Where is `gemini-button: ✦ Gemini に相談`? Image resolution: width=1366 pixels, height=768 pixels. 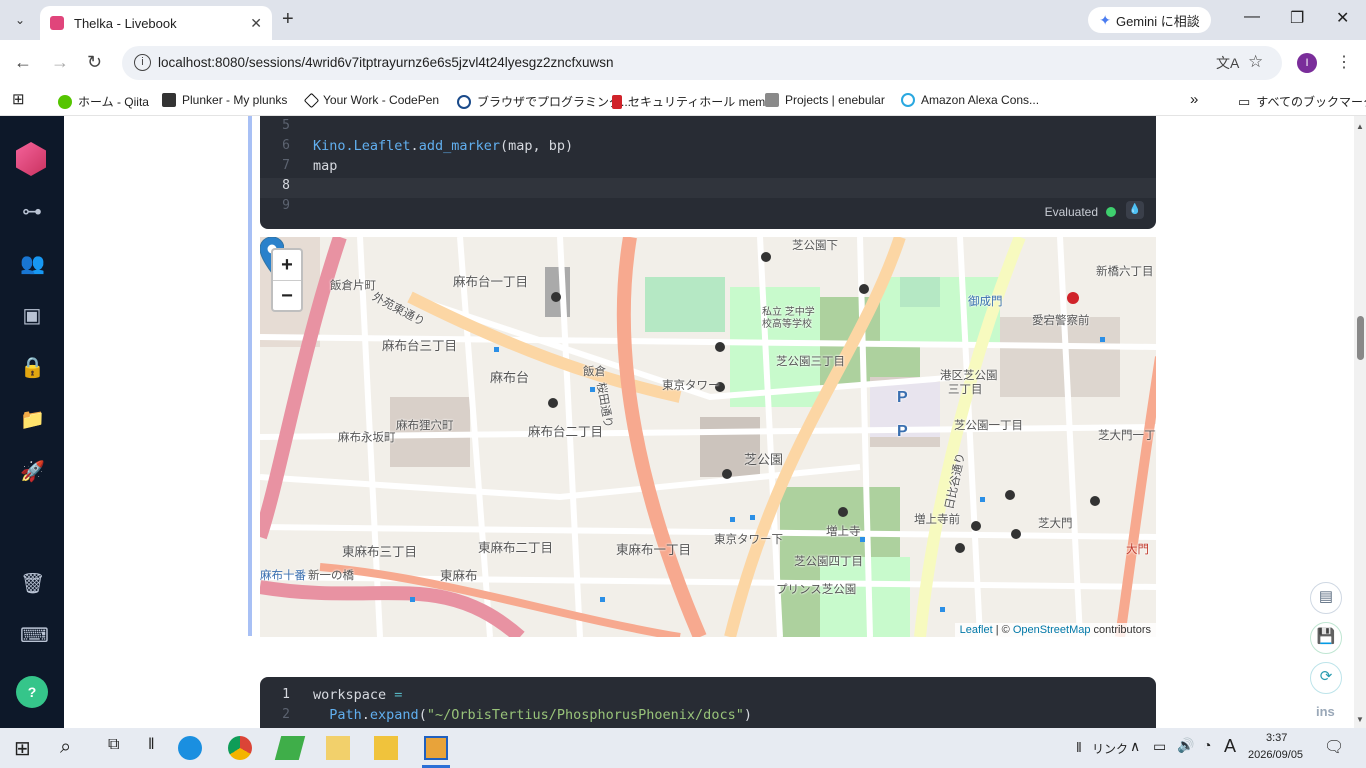 gemini-button: ✦ Gemini に相談 is located at coordinates (1149, 20).